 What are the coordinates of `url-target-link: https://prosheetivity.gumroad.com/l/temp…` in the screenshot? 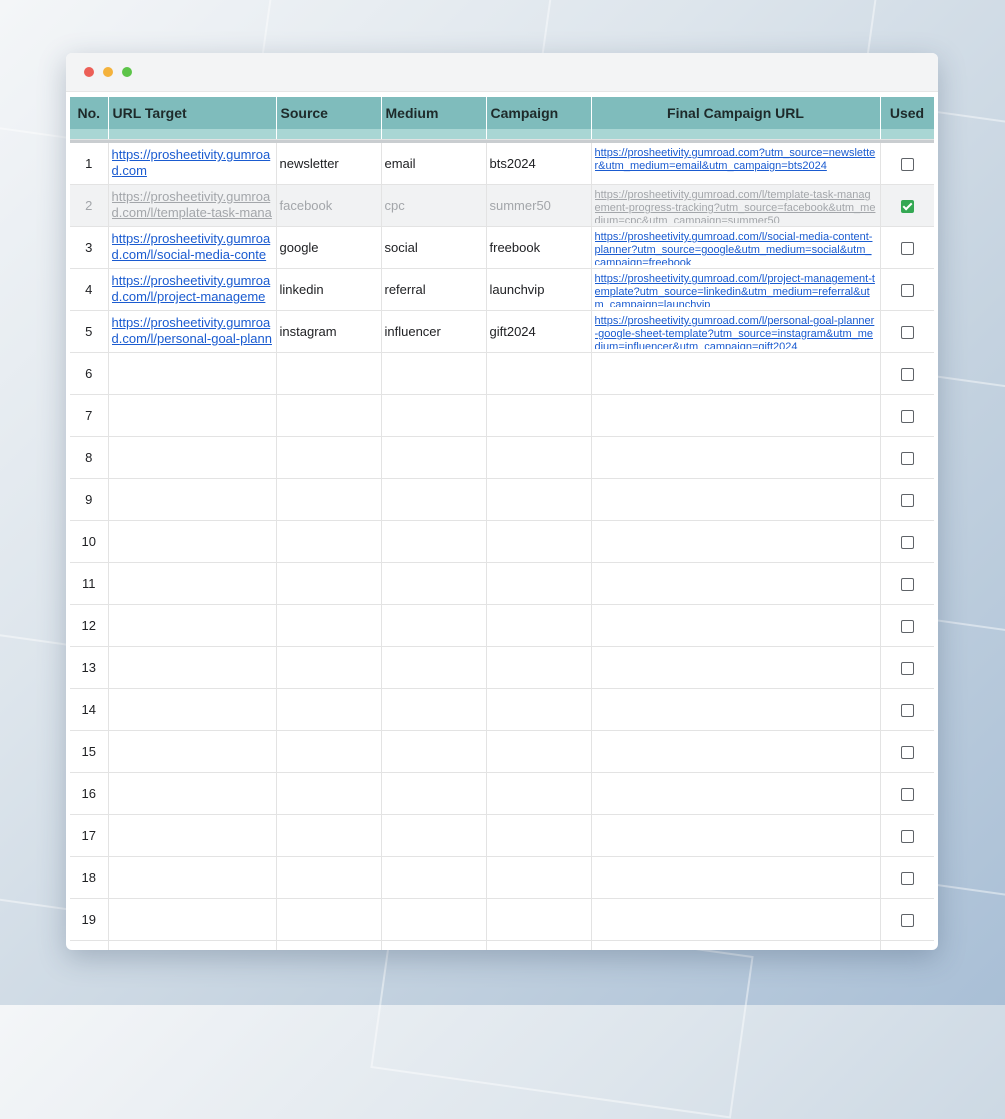 It's located at (192, 205).